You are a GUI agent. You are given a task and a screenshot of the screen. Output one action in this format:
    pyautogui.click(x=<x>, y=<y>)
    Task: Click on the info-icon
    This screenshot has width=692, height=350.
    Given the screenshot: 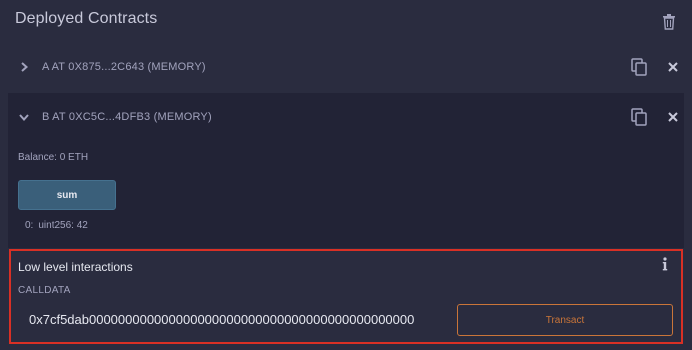 What is the action you would take?
    pyautogui.click(x=665, y=264)
    